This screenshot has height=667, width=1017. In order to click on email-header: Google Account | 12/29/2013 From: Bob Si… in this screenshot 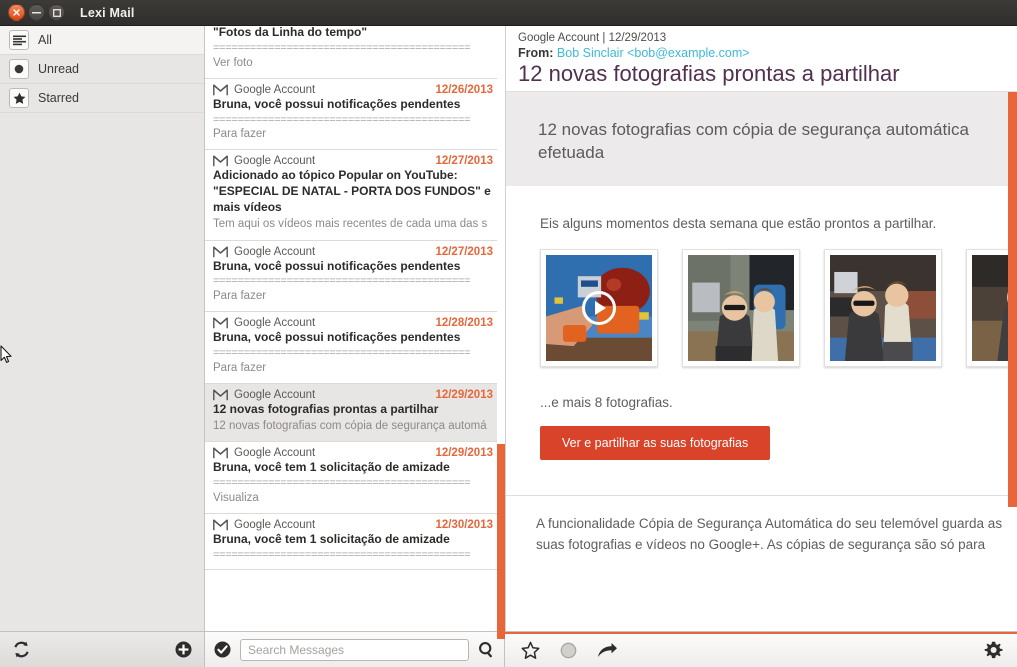, I will do `click(761, 58)`.